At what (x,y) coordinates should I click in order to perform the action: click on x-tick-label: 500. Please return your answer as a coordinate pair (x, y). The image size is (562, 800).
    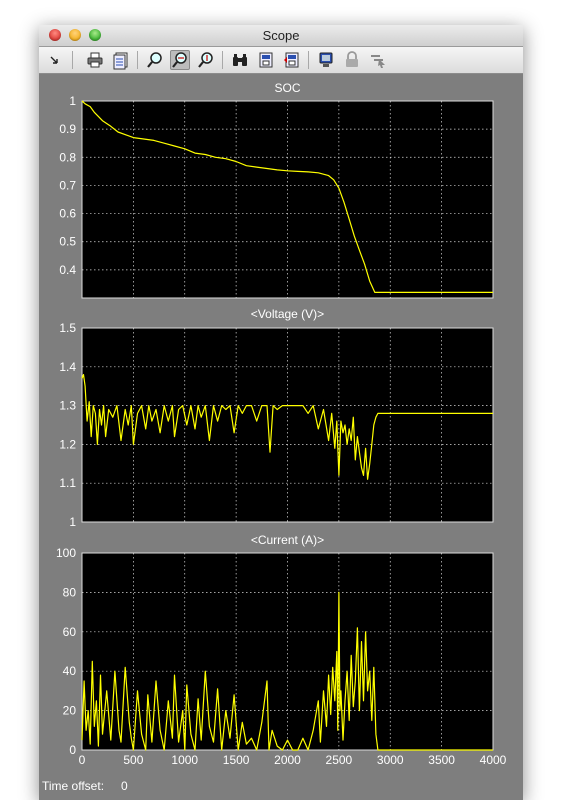
    Looking at the image, I should click on (133, 760).